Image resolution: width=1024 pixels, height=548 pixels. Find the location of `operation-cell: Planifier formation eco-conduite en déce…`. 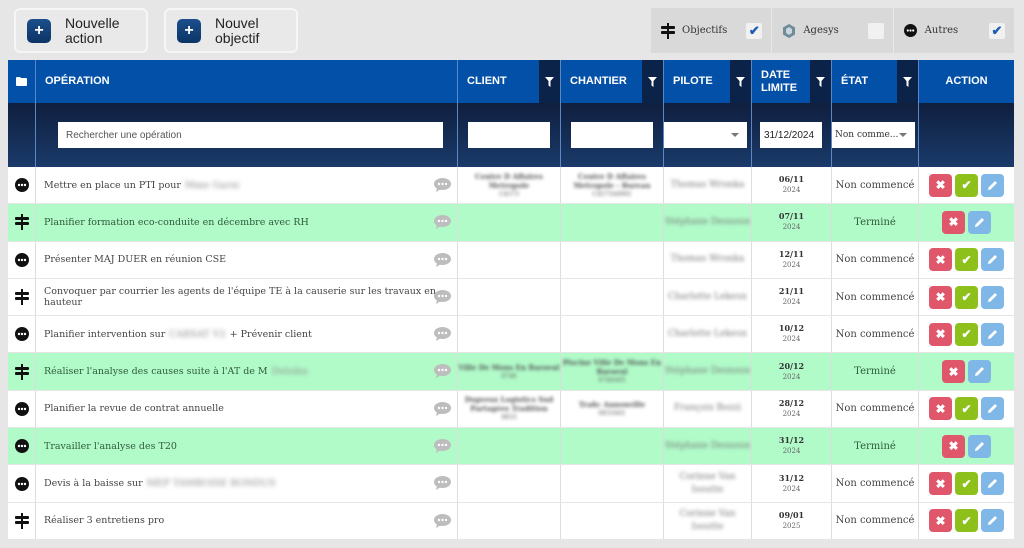

operation-cell: Planifier formation eco-conduite en déce… is located at coordinates (247, 222).